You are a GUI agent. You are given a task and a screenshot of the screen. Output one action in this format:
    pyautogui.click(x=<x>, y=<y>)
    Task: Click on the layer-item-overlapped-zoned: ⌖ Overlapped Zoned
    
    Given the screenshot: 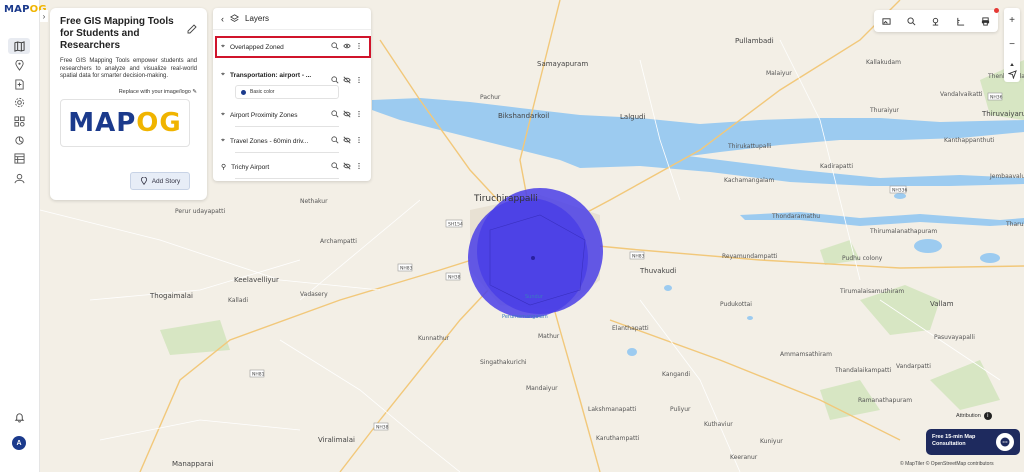 What is the action you would take?
    pyautogui.click(x=293, y=47)
    